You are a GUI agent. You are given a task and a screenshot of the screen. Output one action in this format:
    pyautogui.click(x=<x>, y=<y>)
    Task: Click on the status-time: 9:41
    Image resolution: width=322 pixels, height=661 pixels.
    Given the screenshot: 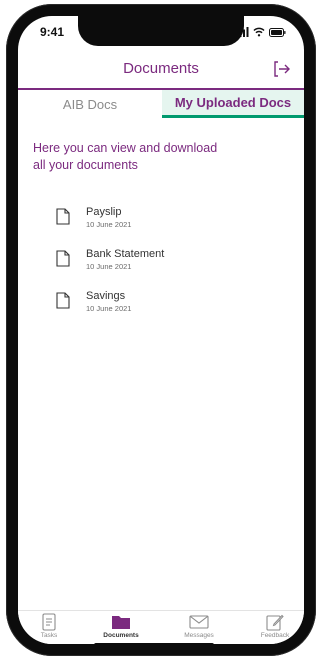 What is the action you would take?
    pyautogui.click(x=52, y=32)
    